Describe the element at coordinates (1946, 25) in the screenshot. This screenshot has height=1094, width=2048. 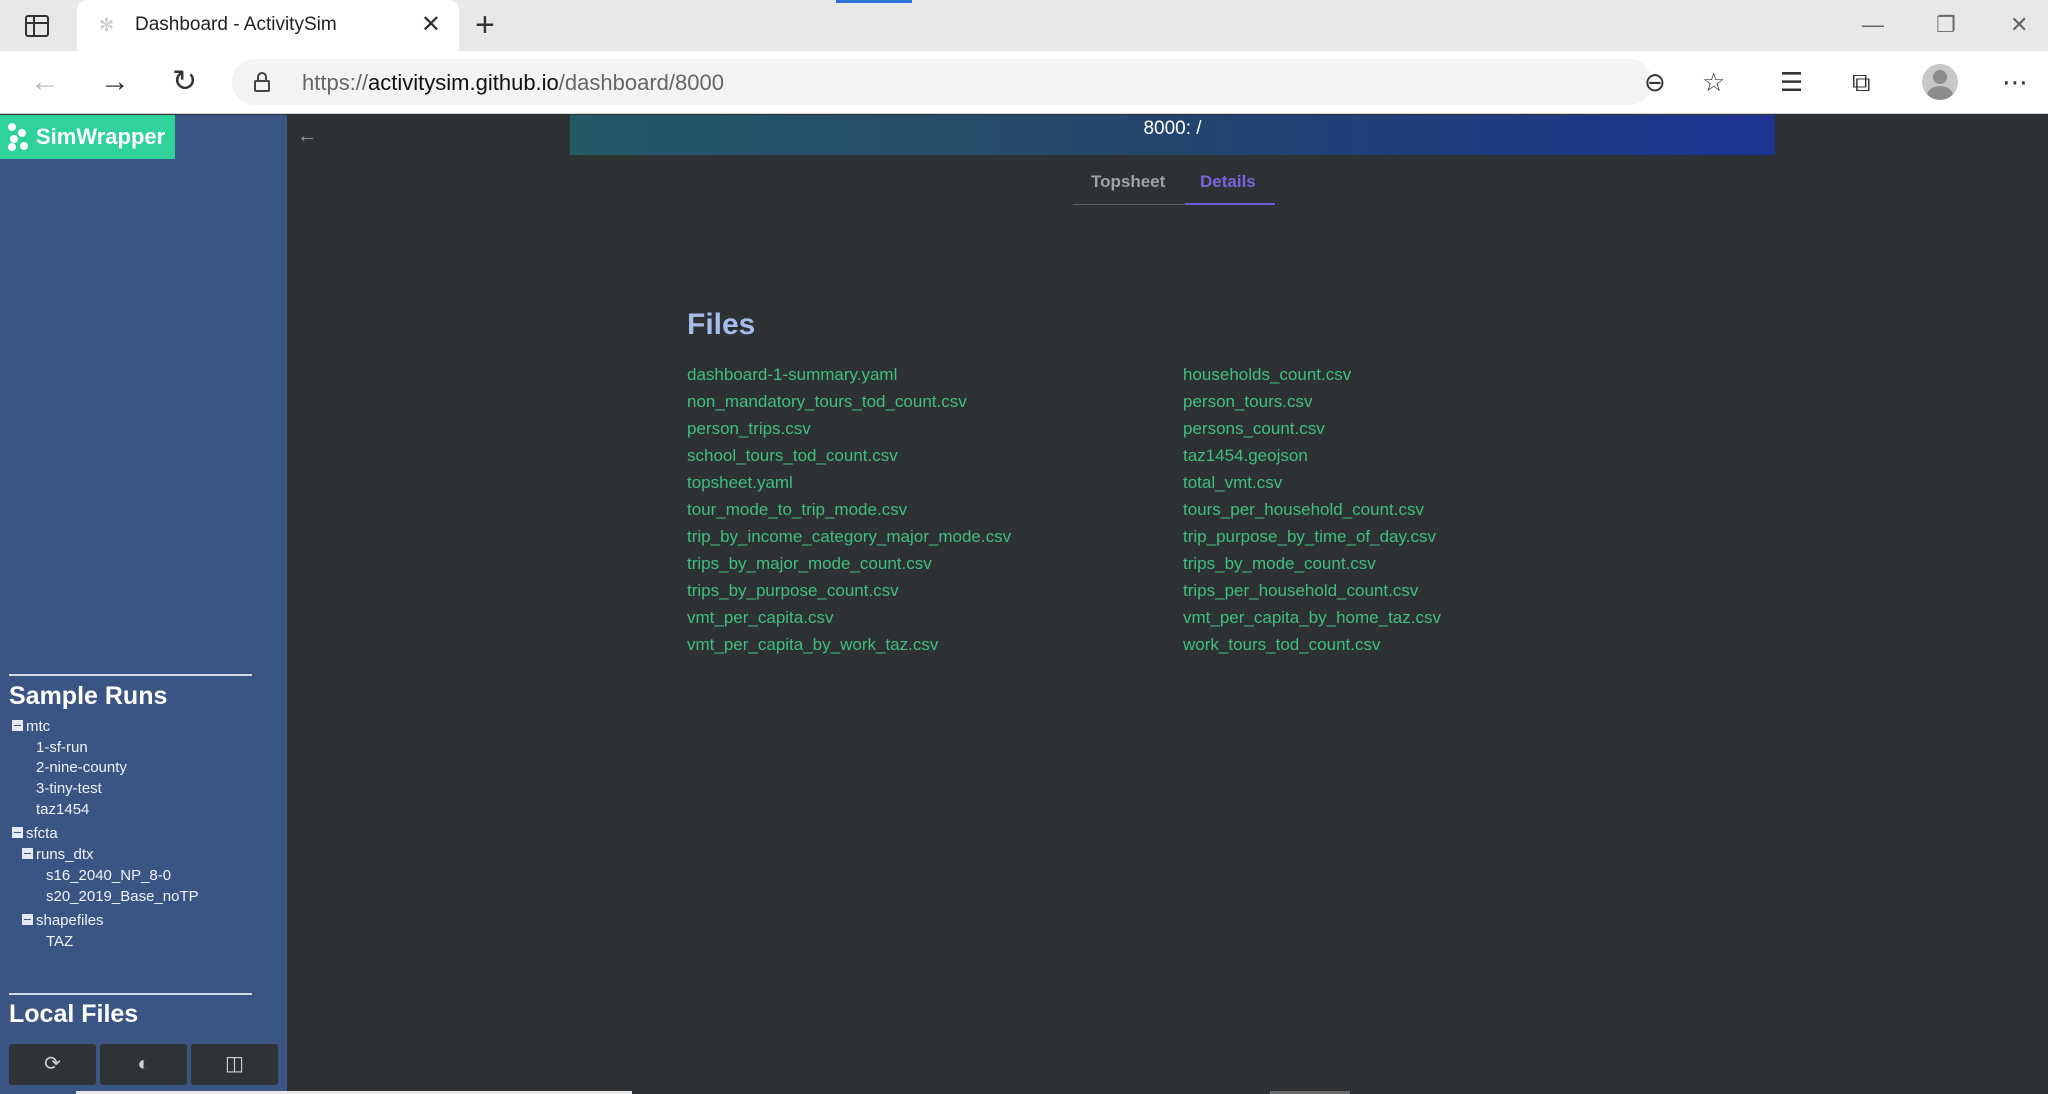
I see `restore-icon: ❐` at that location.